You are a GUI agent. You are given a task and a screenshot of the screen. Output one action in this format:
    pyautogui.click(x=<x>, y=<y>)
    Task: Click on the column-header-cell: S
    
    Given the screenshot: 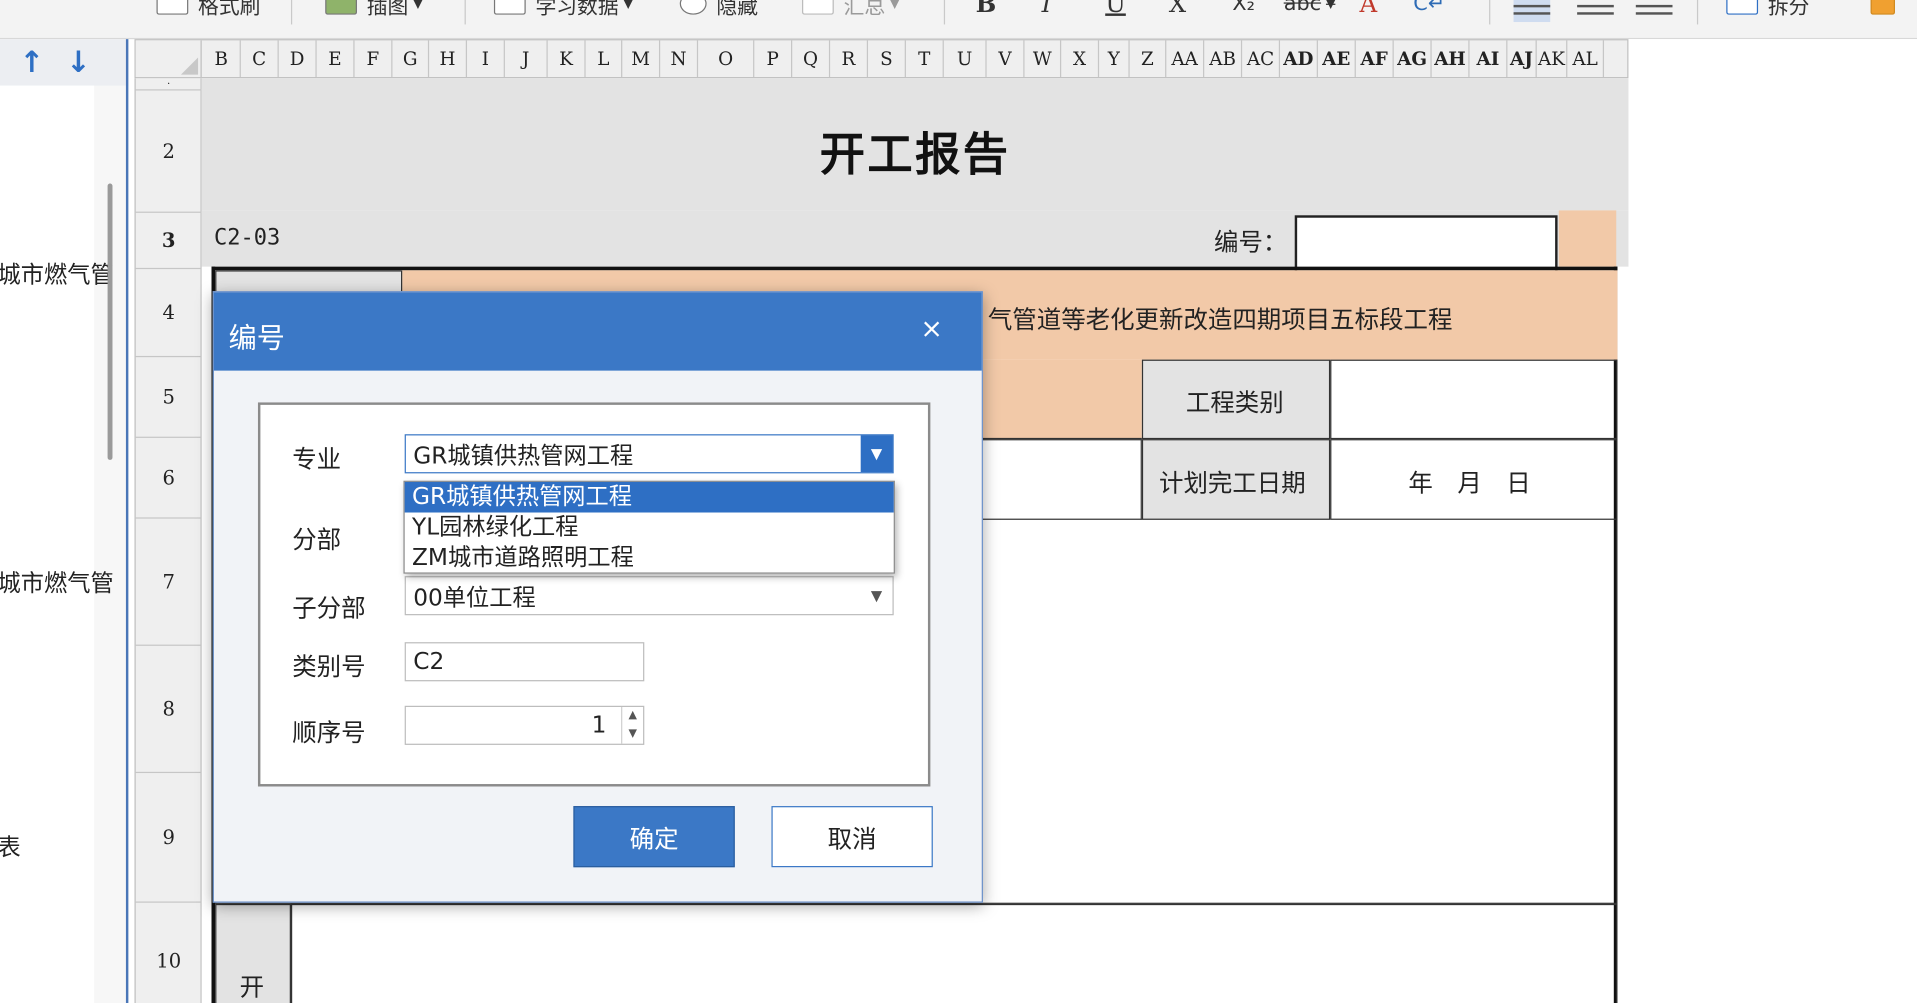 What is the action you would take?
    pyautogui.click(x=887, y=59)
    